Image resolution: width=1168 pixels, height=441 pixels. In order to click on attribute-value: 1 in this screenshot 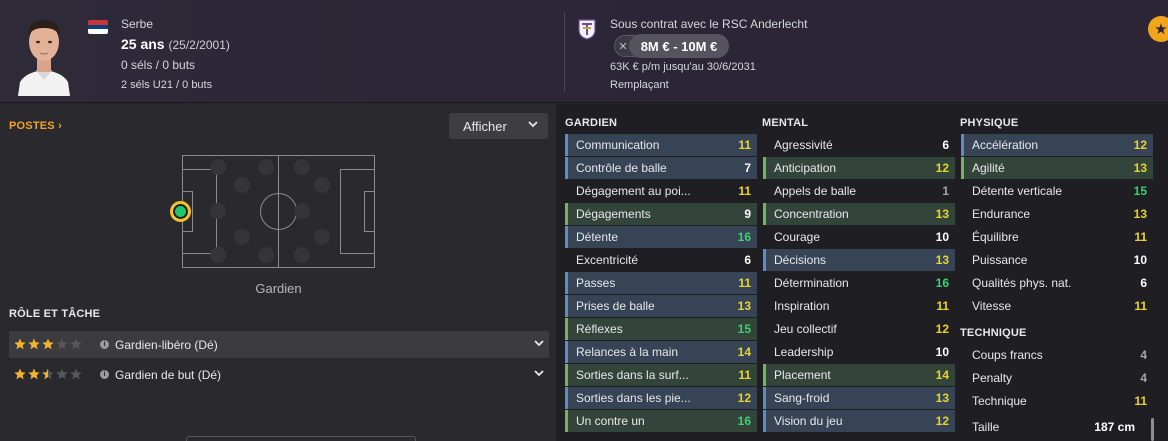, I will do `click(945, 191)`.